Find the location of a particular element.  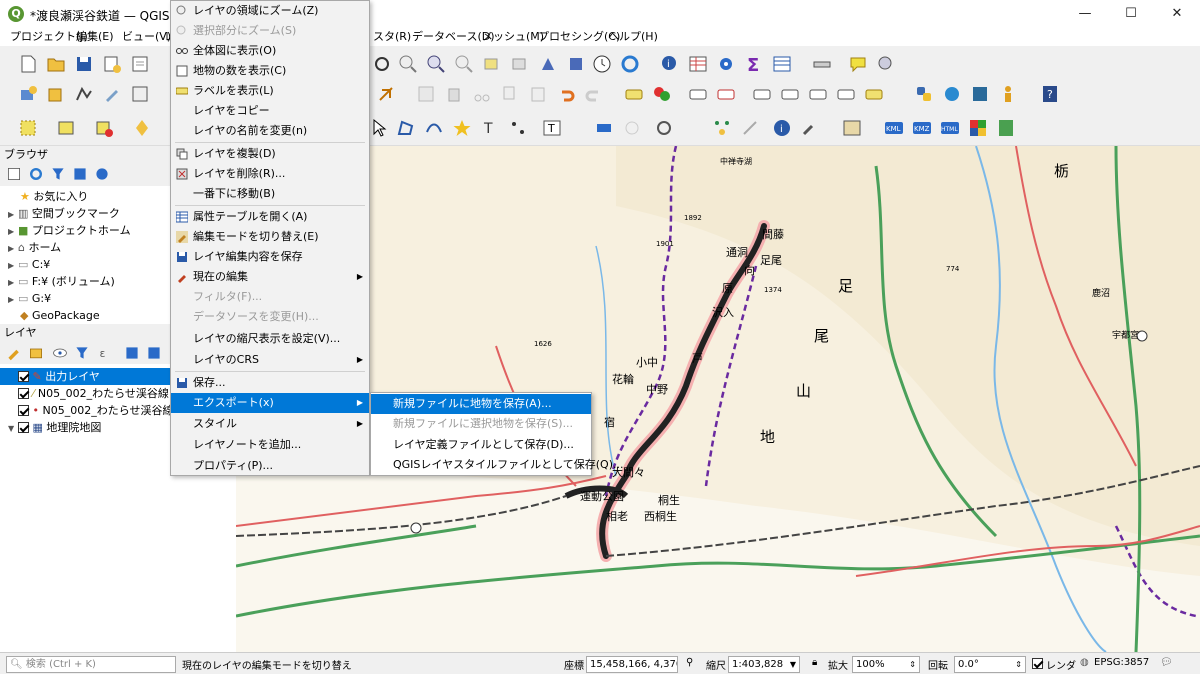

zoom-native-icon is located at coordinates (548, 64).